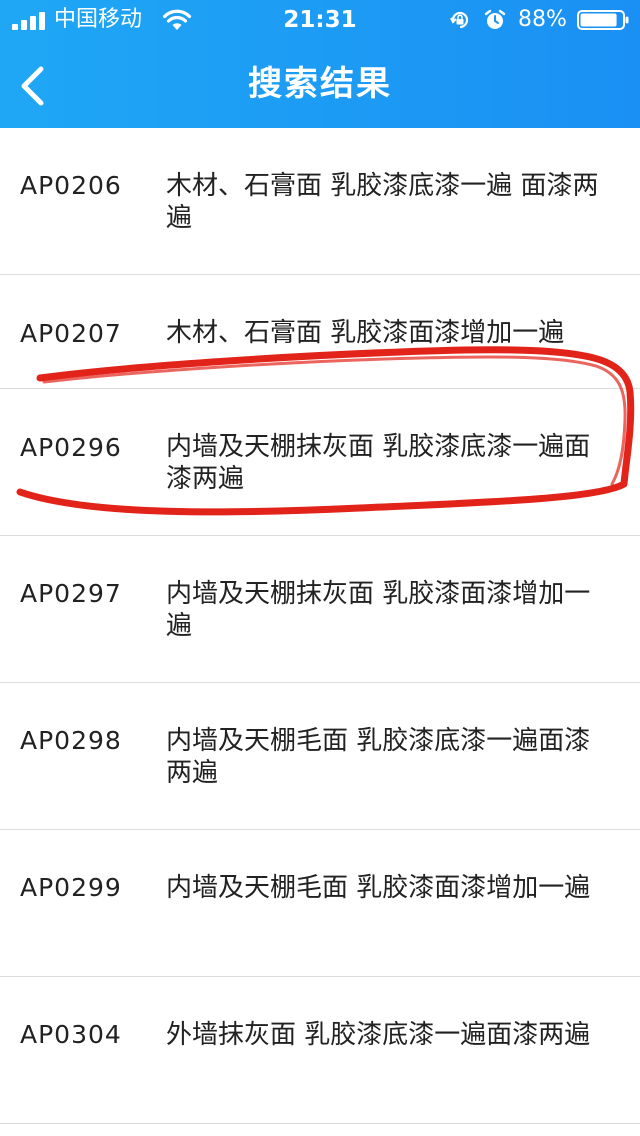 The image size is (640, 1136). I want to click on back-button, so click(34, 84).